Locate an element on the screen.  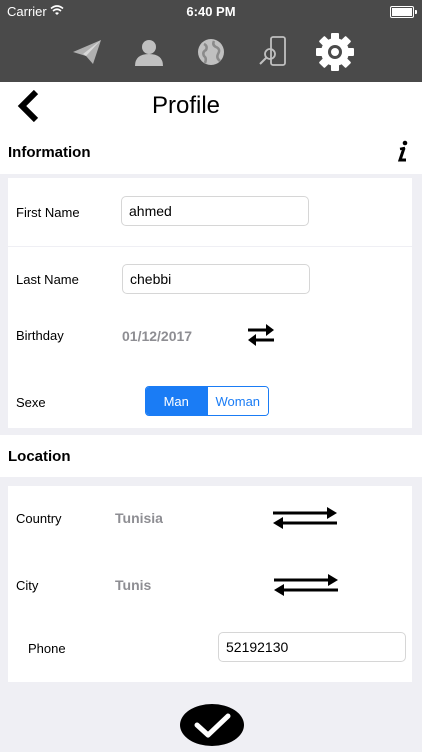
segment-man: Man is located at coordinates (176, 401).